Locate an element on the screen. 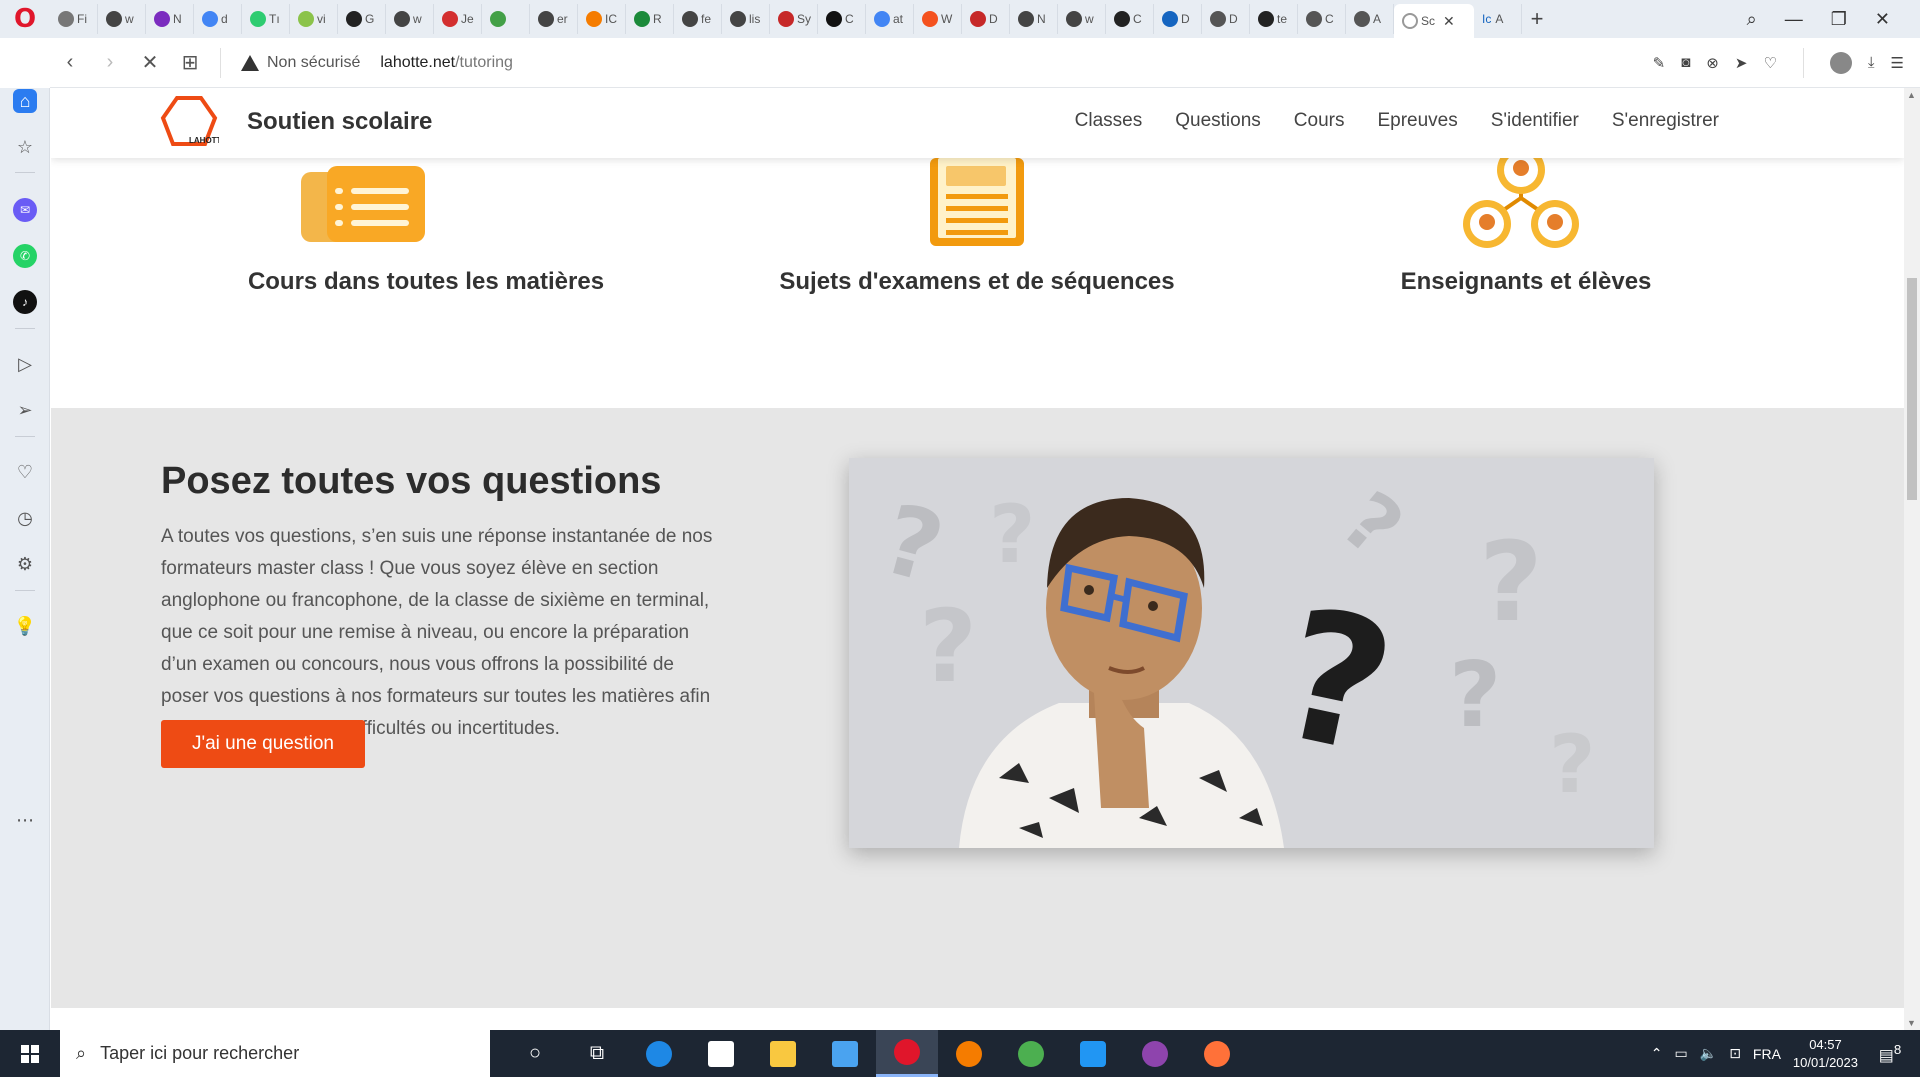 Image resolution: width=1920 pixels, height=1077 pixels. profile-avatar-icon is located at coordinates (1840, 62).